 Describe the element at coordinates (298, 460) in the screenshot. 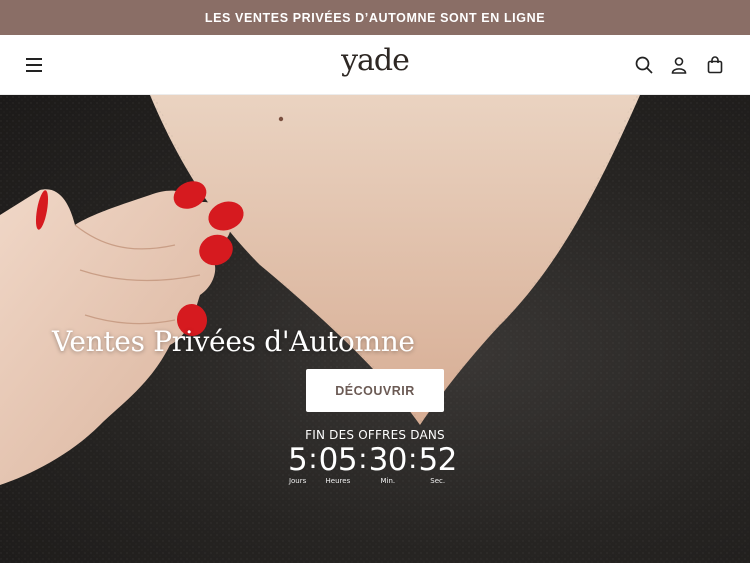

I see `days-value: 5` at that location.